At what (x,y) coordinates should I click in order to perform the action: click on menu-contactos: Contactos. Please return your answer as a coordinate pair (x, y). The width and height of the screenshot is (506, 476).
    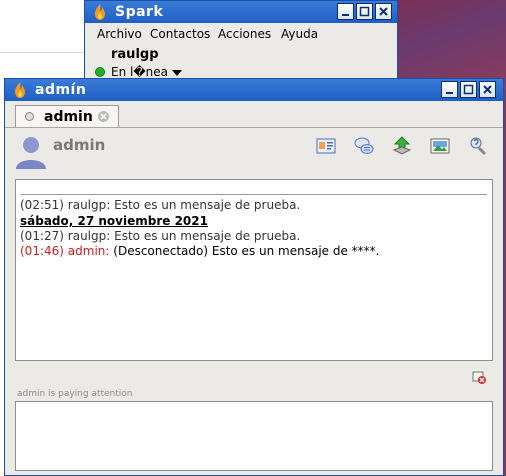
    Looking at the image, I should click on (180, 34).